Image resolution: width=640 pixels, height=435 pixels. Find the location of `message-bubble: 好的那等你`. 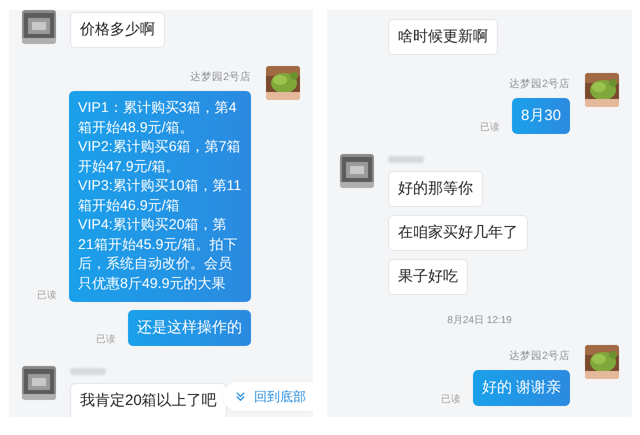

message-bubble: 好的那等你 is located at coordinates (435, 189).